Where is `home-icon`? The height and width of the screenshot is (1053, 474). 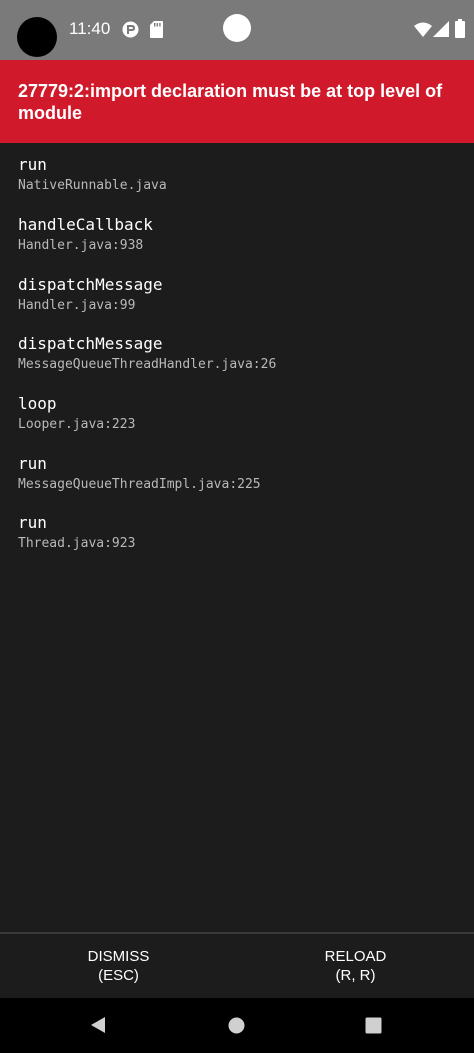
home-icon is located at coordinates (236, 1027).